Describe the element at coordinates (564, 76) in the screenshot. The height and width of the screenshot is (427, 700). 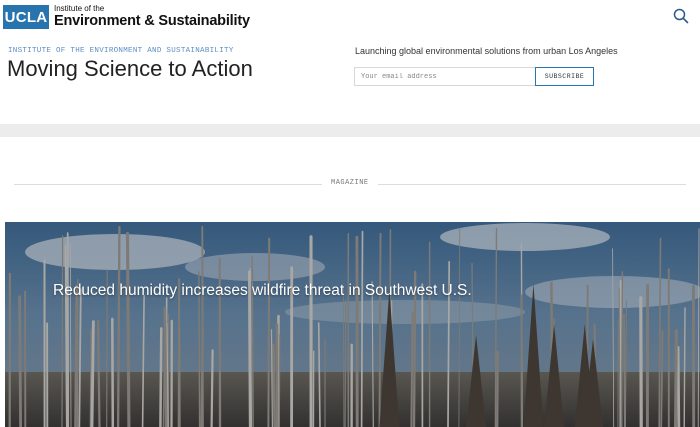
I see `subscribe-button: SUBSCRIBE` at that location.